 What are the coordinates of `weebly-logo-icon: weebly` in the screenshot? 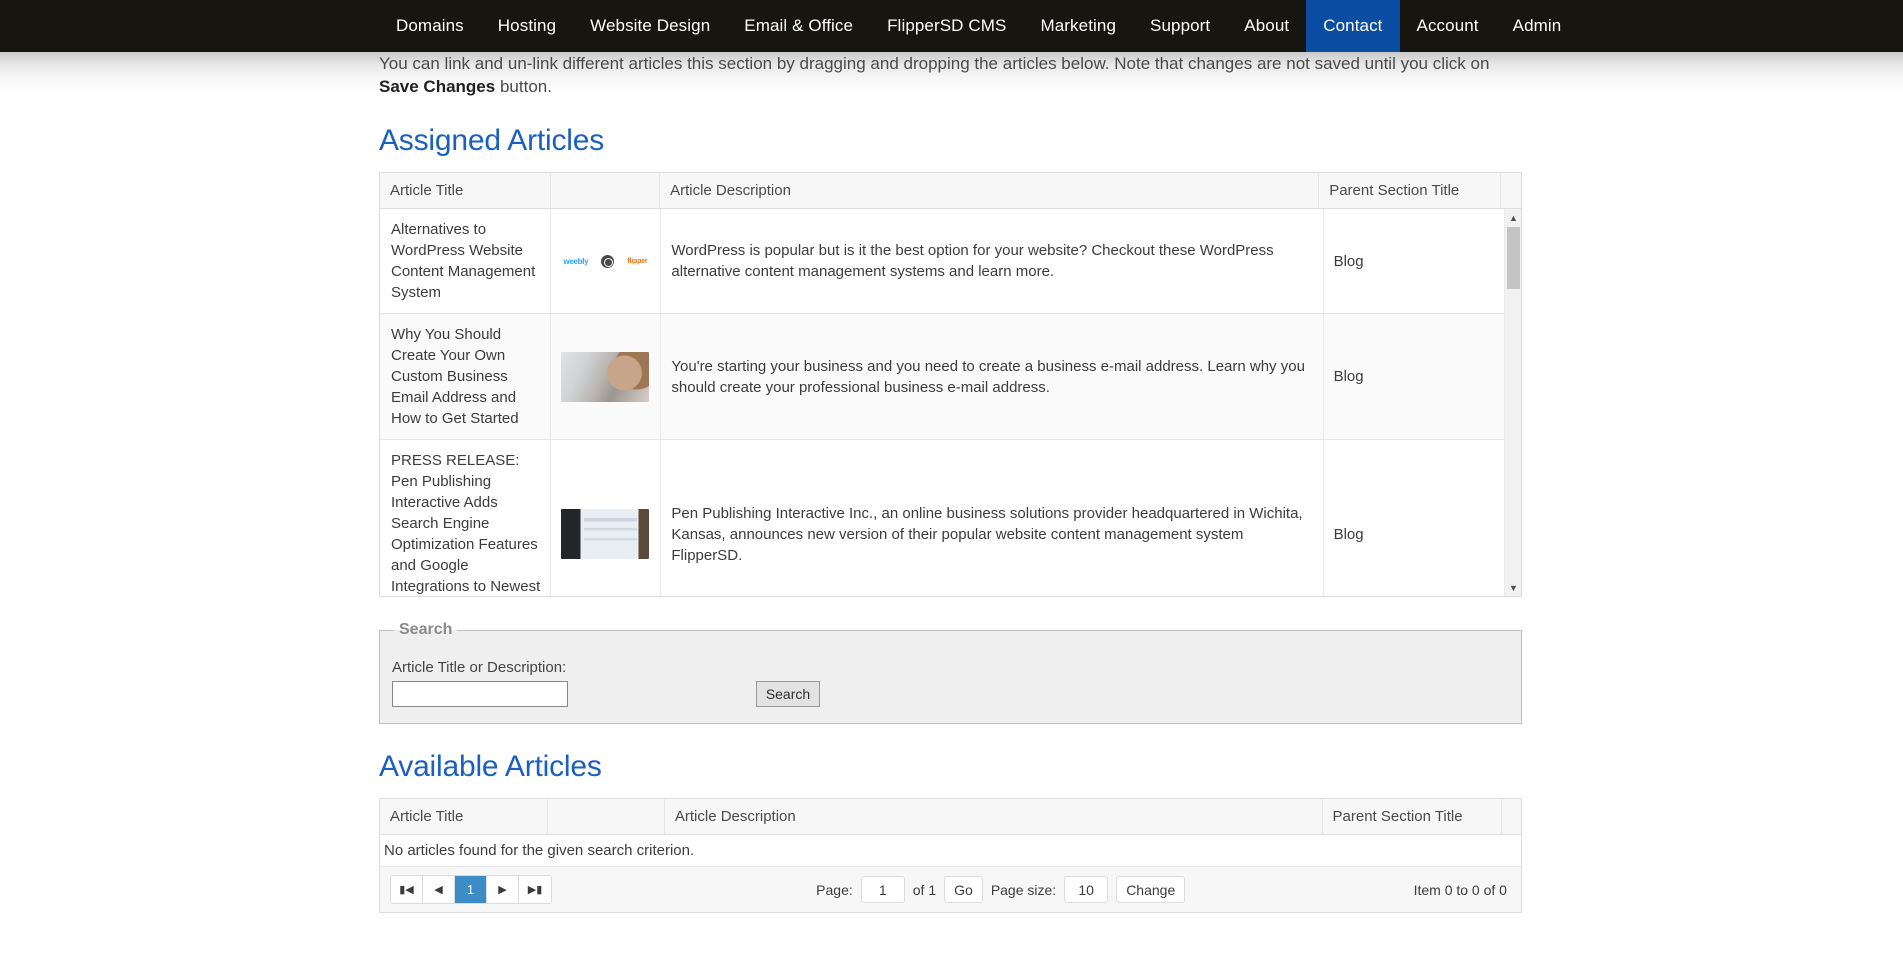 It's located at (576, 261).